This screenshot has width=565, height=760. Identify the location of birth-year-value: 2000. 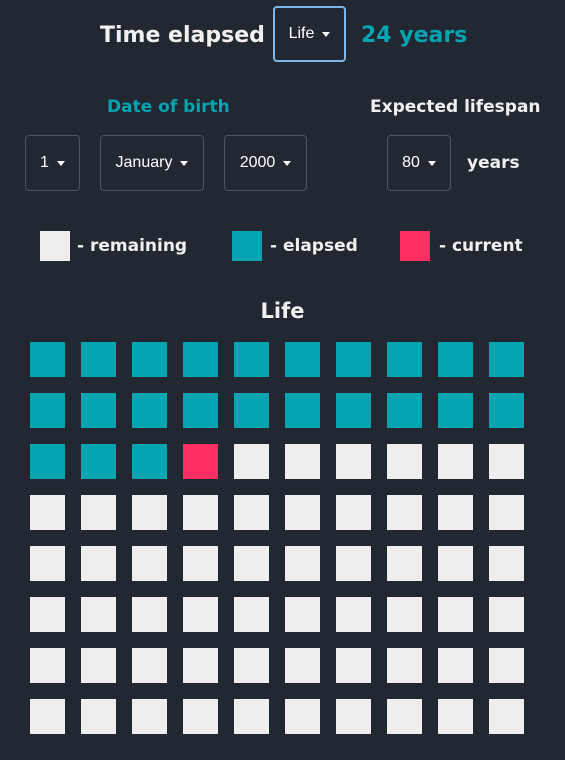
(257, 162).